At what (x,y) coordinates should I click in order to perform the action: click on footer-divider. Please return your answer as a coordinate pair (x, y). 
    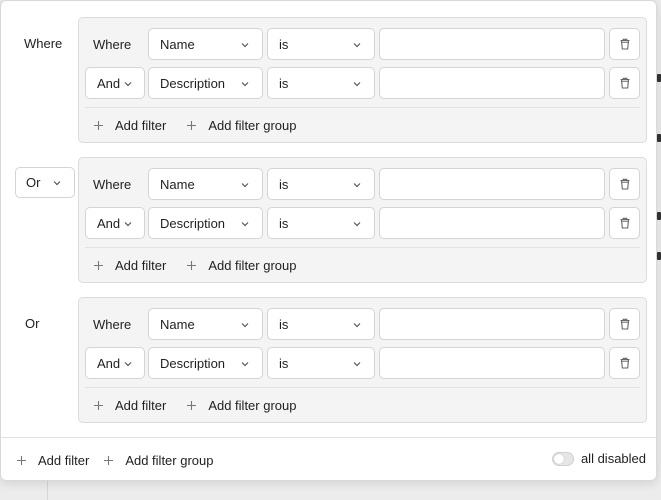
    Looking at the image, I should click on (328, 437).